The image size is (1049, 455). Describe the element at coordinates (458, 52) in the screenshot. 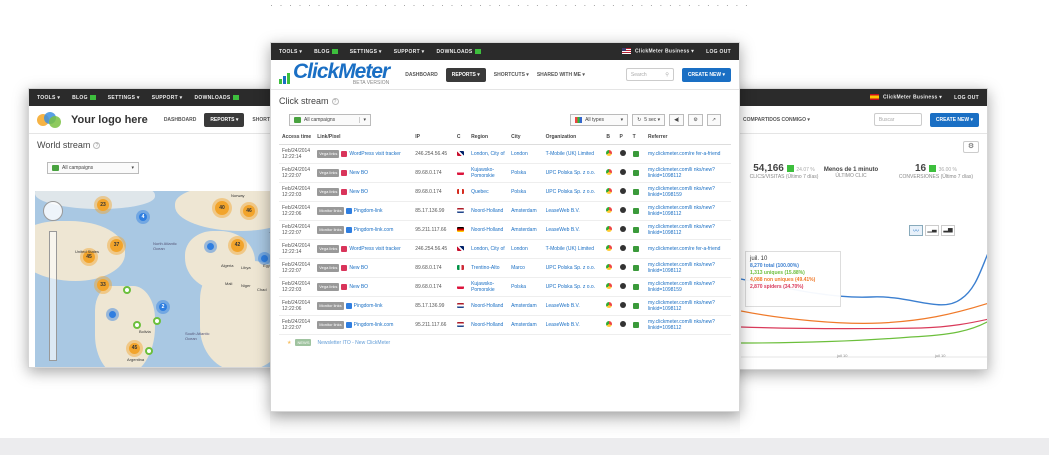

I see `nav-downloads: DOWNLOADS` at that location.